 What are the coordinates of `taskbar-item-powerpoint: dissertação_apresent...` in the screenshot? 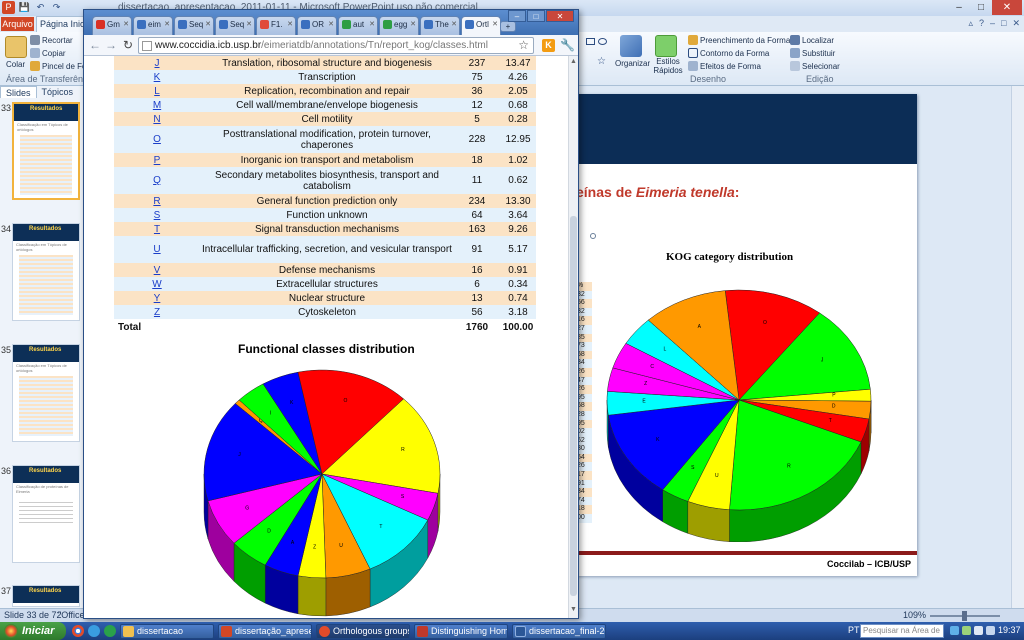 It's located at (265, 631).